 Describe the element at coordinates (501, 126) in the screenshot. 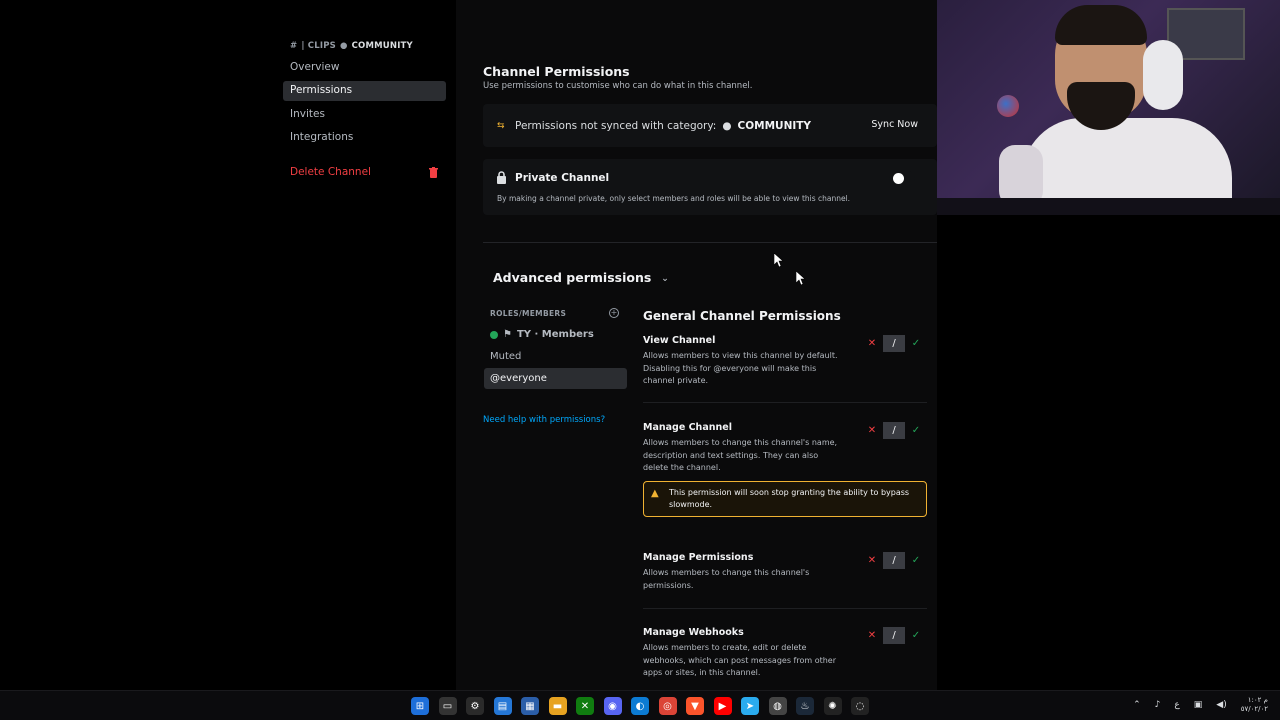

I see `unsynced-icon: ⇆` at that location.